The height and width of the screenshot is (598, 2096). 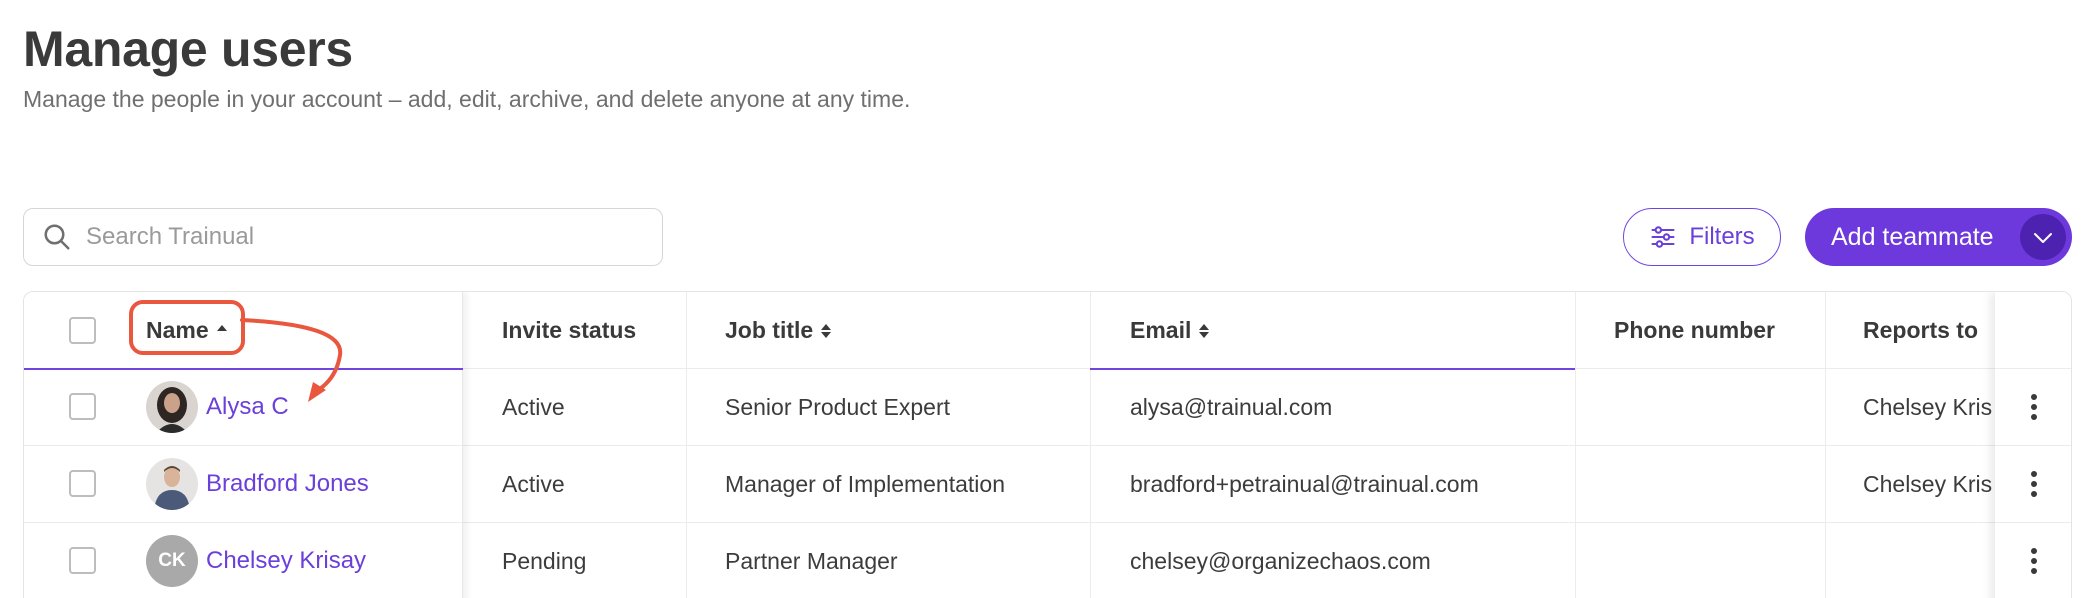 What do you see at coordinates (57, 237) in the screenshot?
I see `search-icon` at bounding box center [57, 237].